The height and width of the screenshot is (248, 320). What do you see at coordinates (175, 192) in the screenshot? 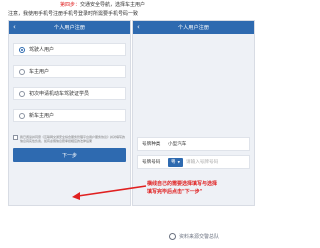
I see `annotation-line-2: 填写完毕后点击"下一步"` at bounding box center [175, 192].